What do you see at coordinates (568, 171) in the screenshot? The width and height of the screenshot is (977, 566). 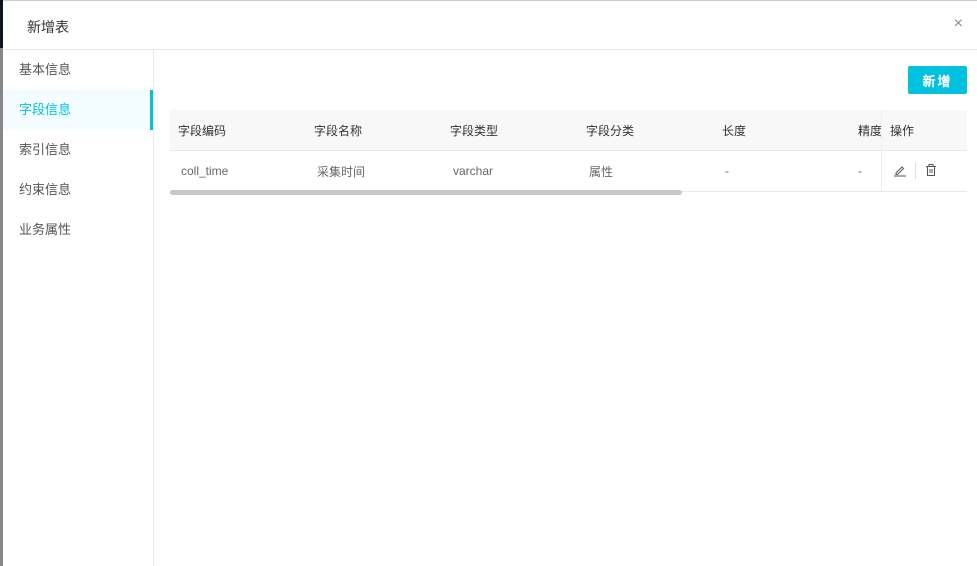 I see `table-row: coll_time 采集时间 varchar 属性 - -` at bounding box center [568, 171].